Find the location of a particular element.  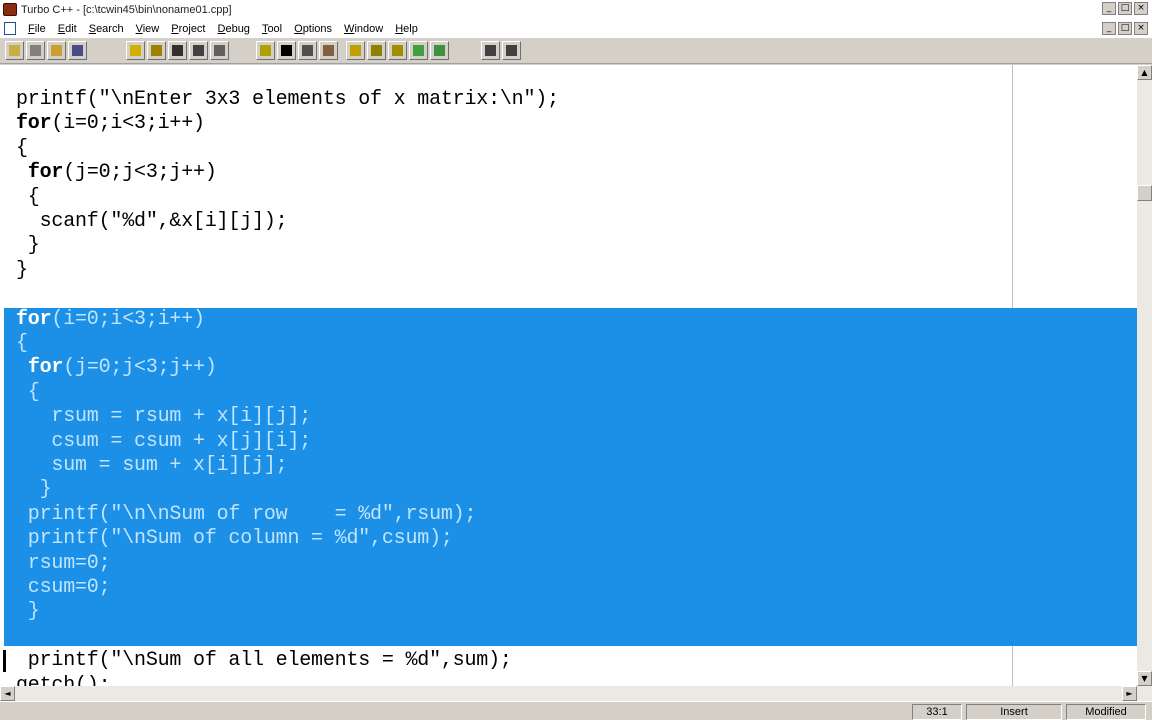

open-file-icon is located at coordinates (56, 50).